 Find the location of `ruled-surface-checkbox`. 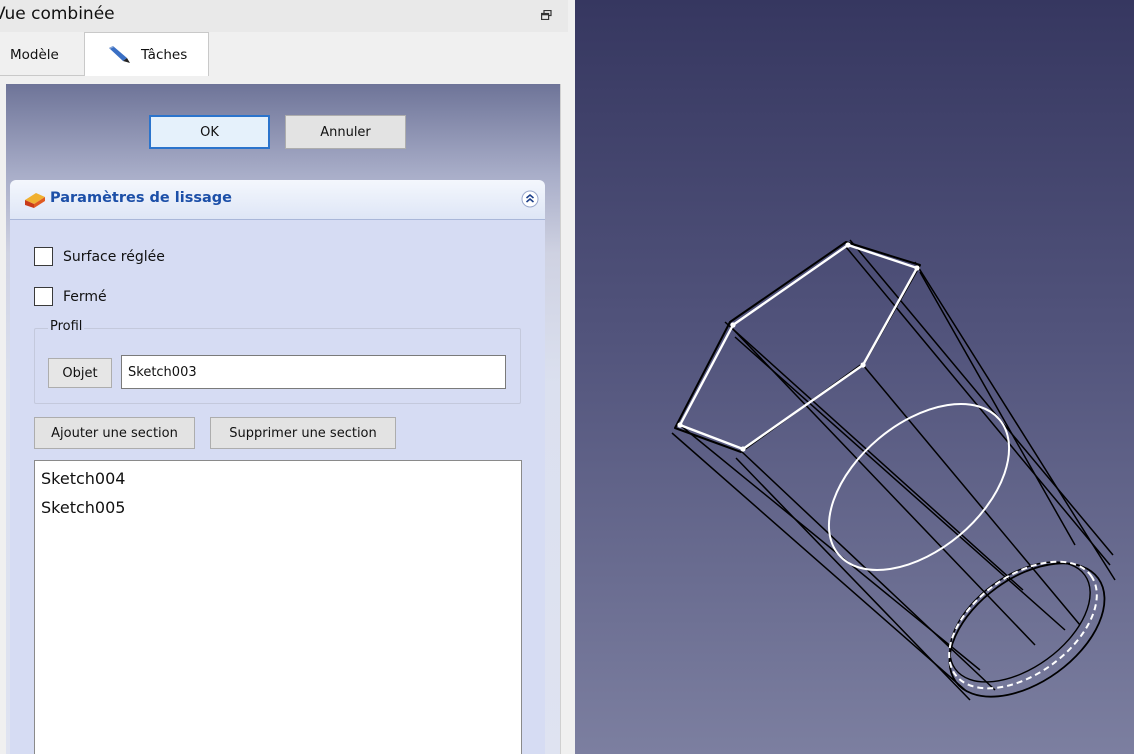

ruled-surface-checkbox is located at coordinates (43, 256).